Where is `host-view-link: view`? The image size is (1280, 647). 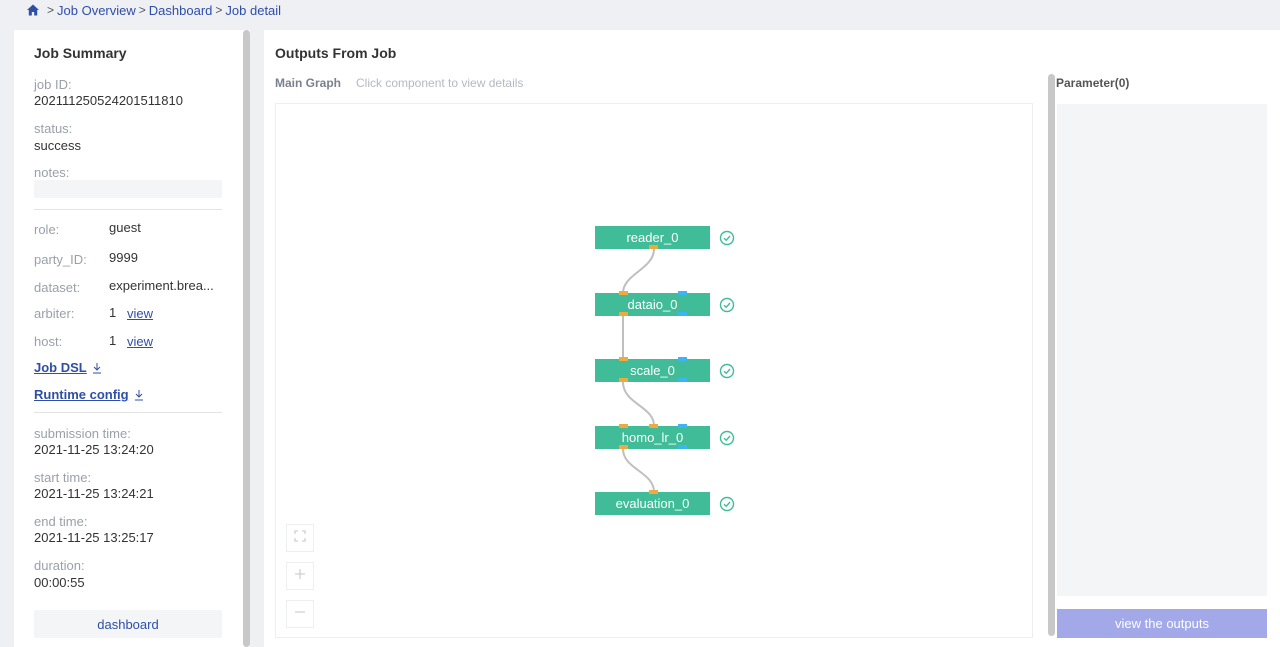 host-view-link: view is located at coordinates (140, 341).